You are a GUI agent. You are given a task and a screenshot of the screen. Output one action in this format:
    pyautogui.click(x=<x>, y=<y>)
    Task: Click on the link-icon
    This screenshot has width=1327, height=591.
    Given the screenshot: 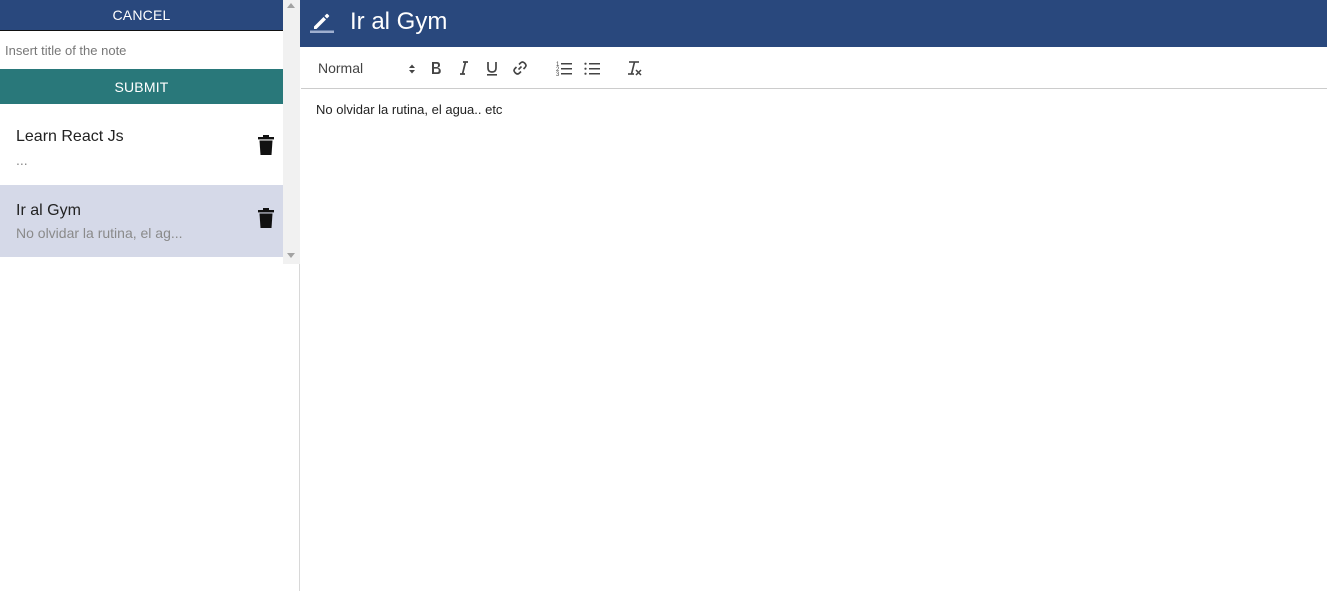 What is the action you would take?
    pyautogui.click(x=520, y=68)
    